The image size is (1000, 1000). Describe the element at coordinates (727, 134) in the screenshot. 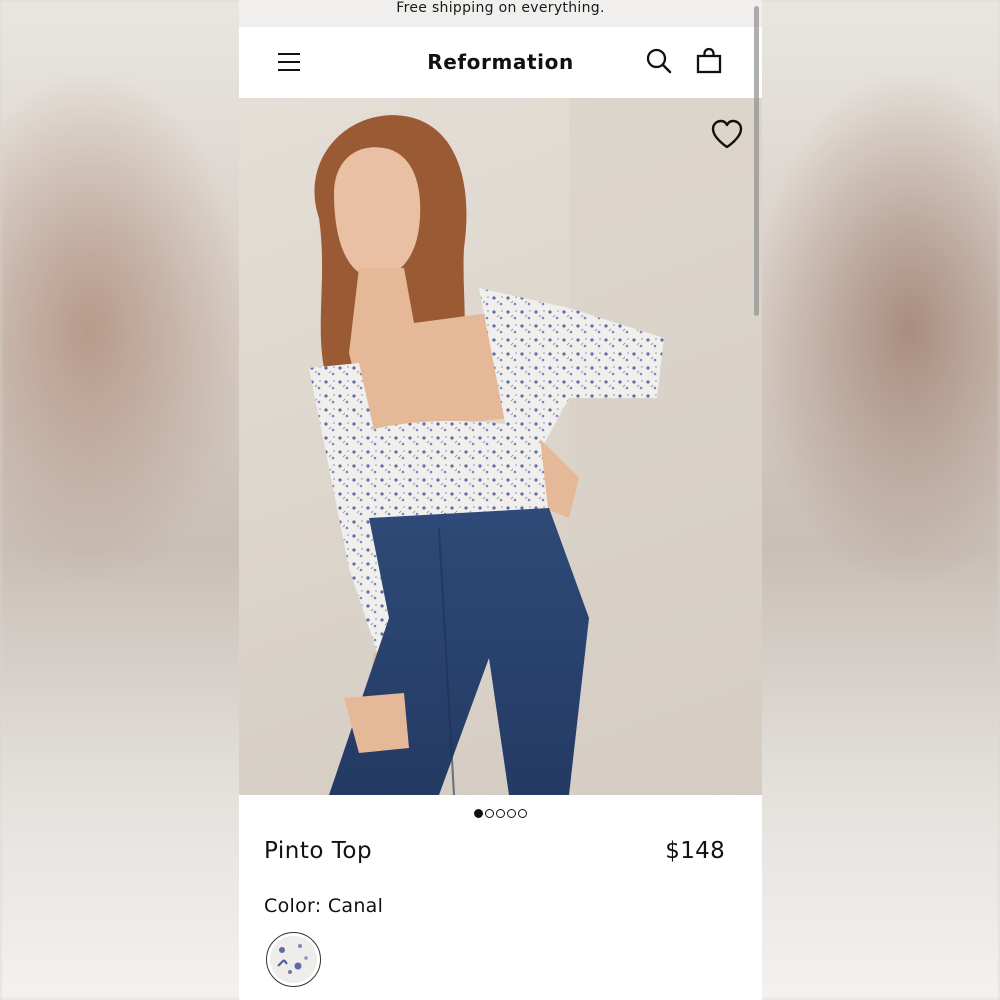

I see `heart-icon` at that location.